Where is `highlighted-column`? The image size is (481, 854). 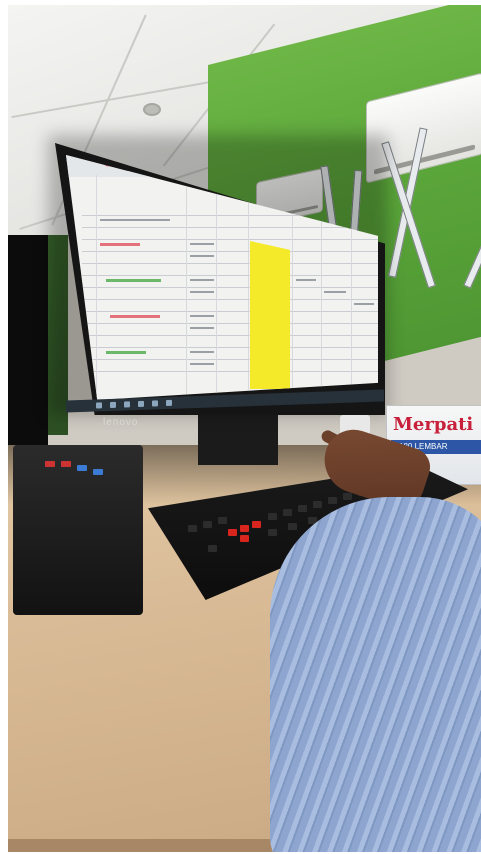
highlighted-column is located at coordinates (270, 315).